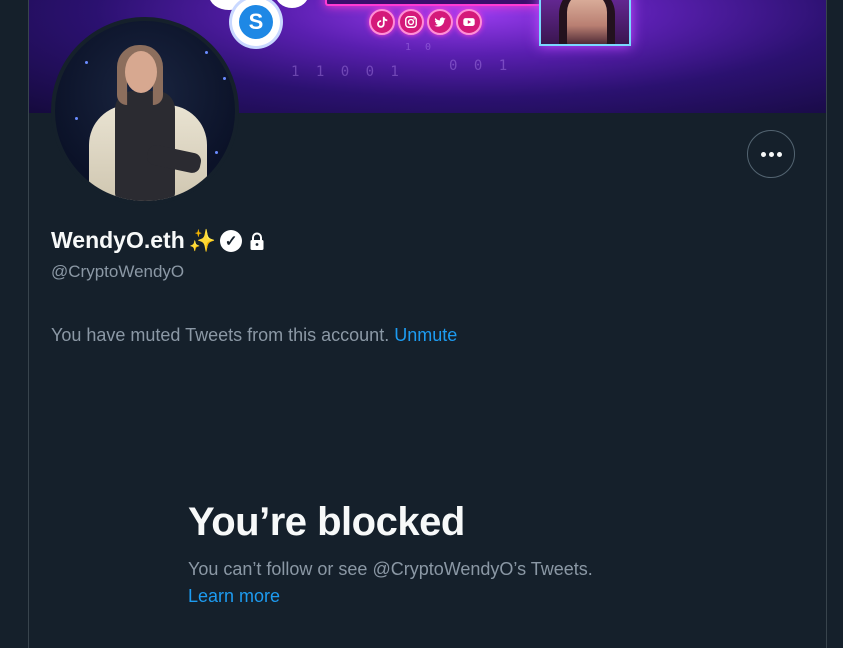  What do you see at coordinates (145, 111) in the screenshot?
I see `avatar` at bounding box center [145, 111].